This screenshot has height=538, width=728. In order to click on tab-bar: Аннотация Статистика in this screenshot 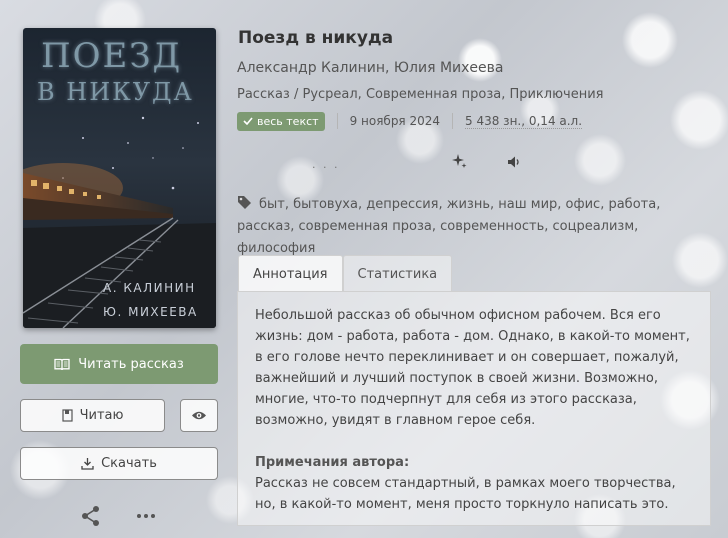, I will do `click(345, 273)`.